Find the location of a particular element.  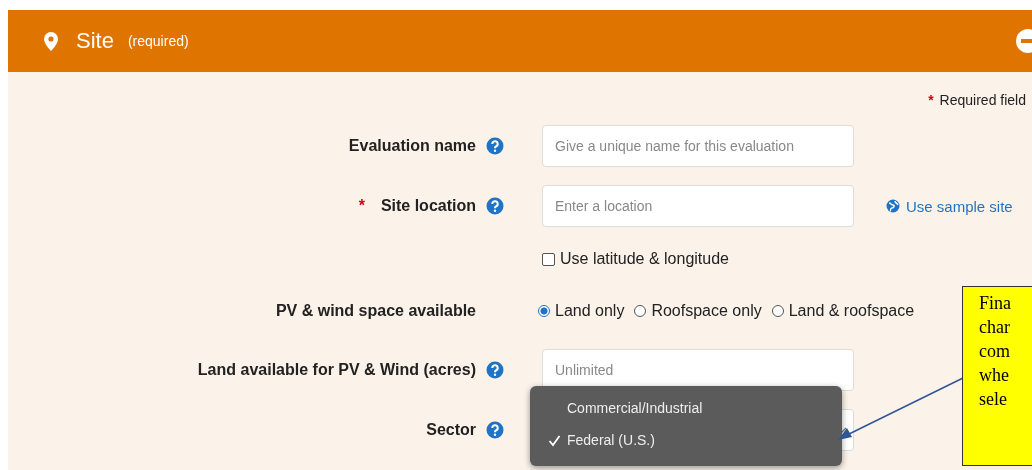

checkbox is located at coordinates (548, 259).